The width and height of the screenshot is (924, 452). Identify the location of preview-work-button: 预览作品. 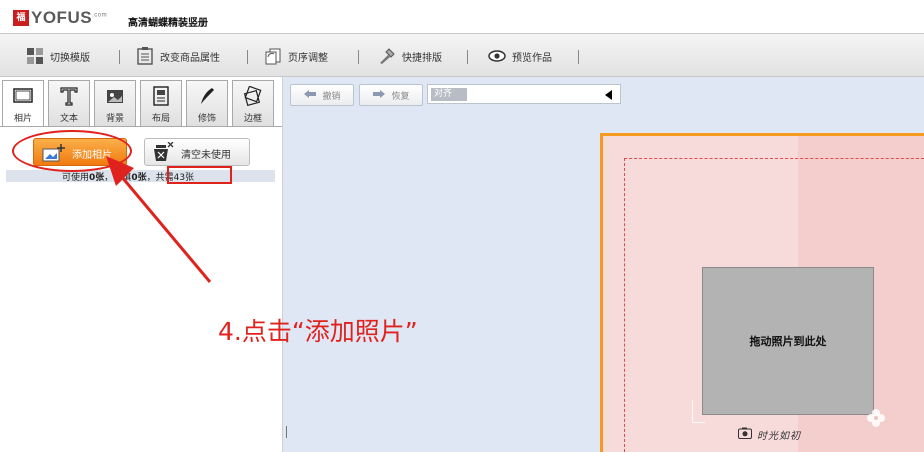
(520, 56).